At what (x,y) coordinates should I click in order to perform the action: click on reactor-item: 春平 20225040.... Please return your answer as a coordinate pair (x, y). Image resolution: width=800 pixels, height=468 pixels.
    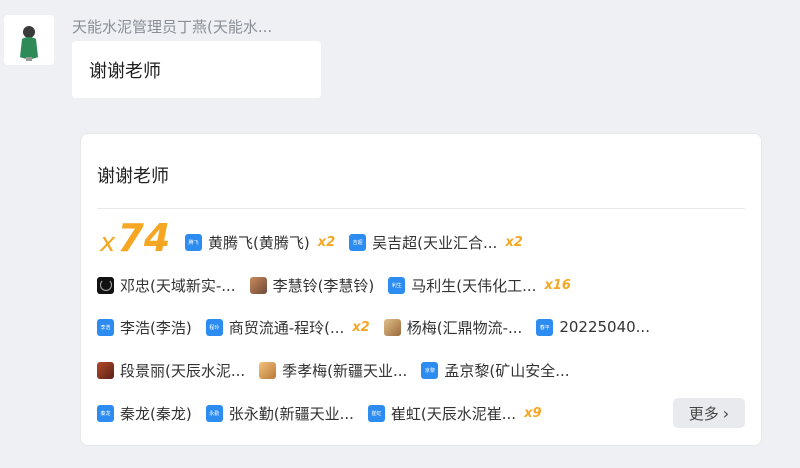
    Looking at the image, I should click on (593, 327).